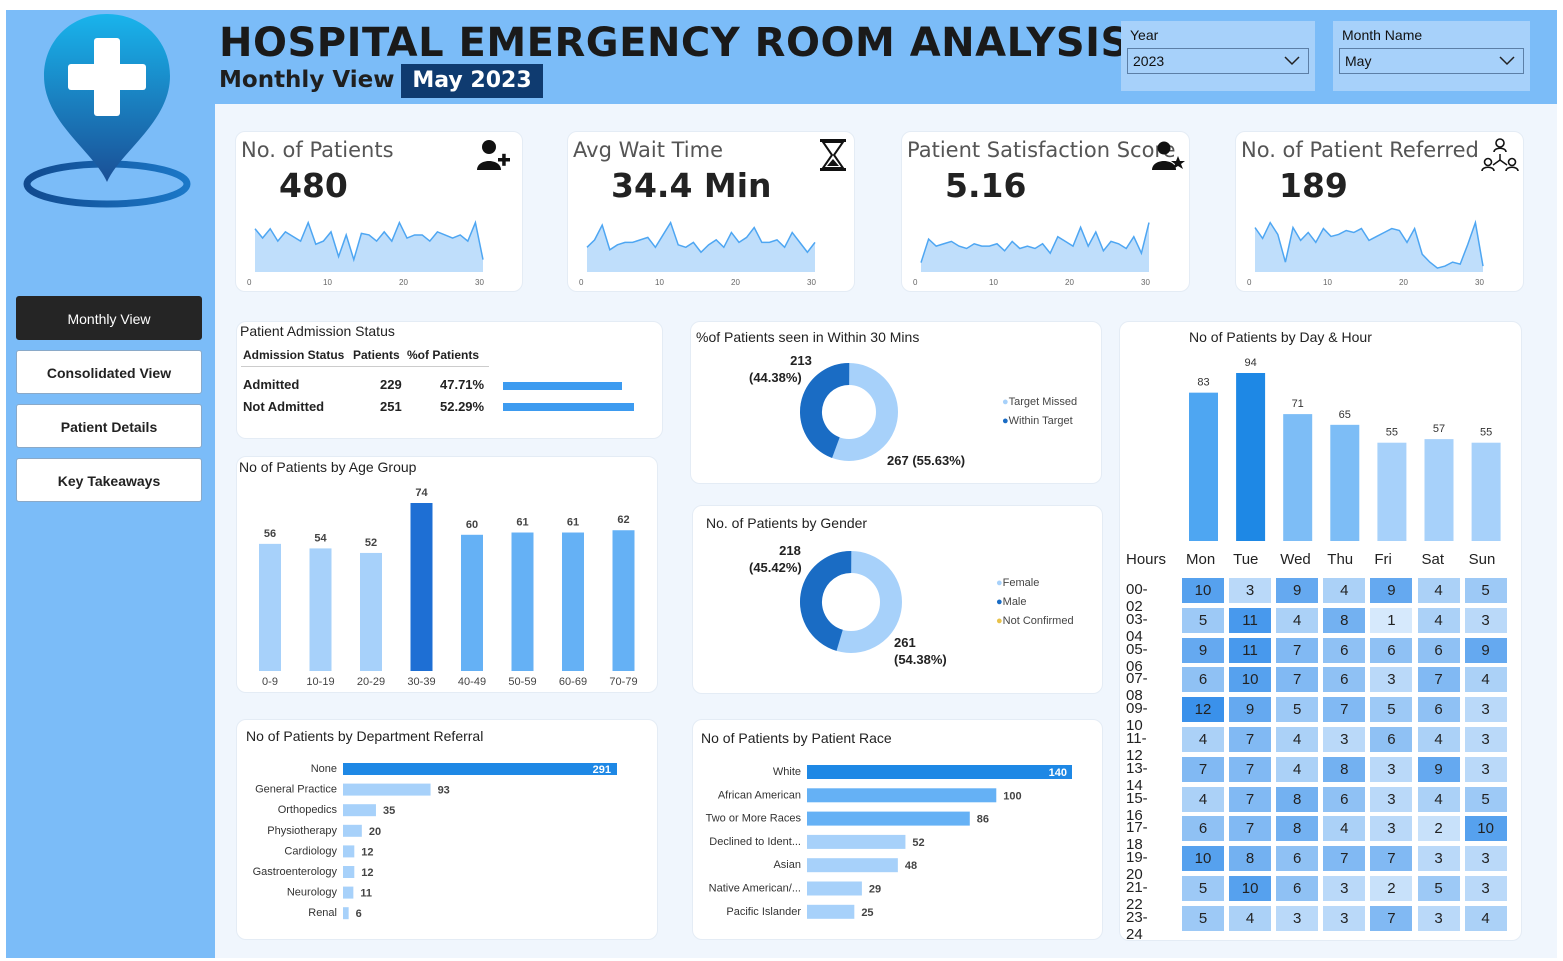 This screenshot has height=961, width=1563. I want to click on race-tick-label: Pacific Islander, so click(763, 912).